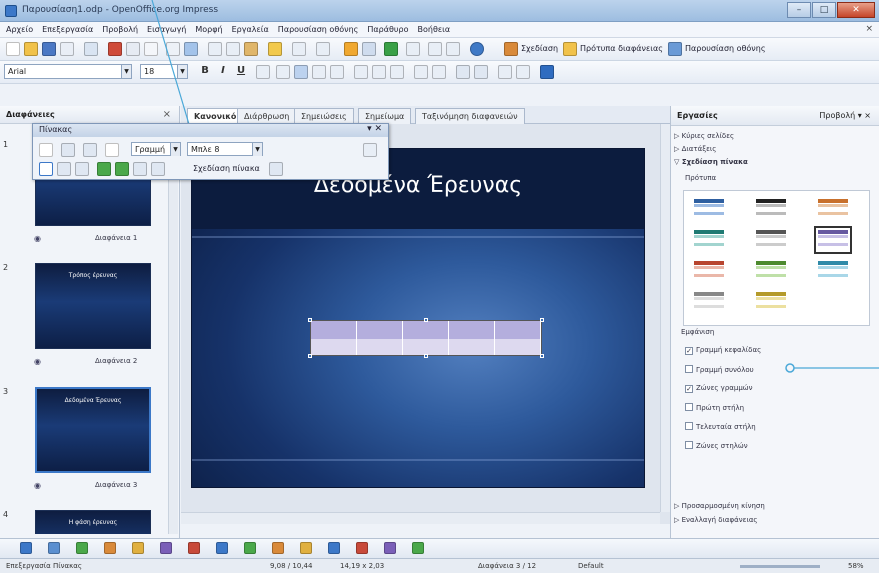 The height and width of the screenshot is (573, 879). Describe the element at coordinates (453, 49) in the screenshot. I see `gallery-icon` at that location.